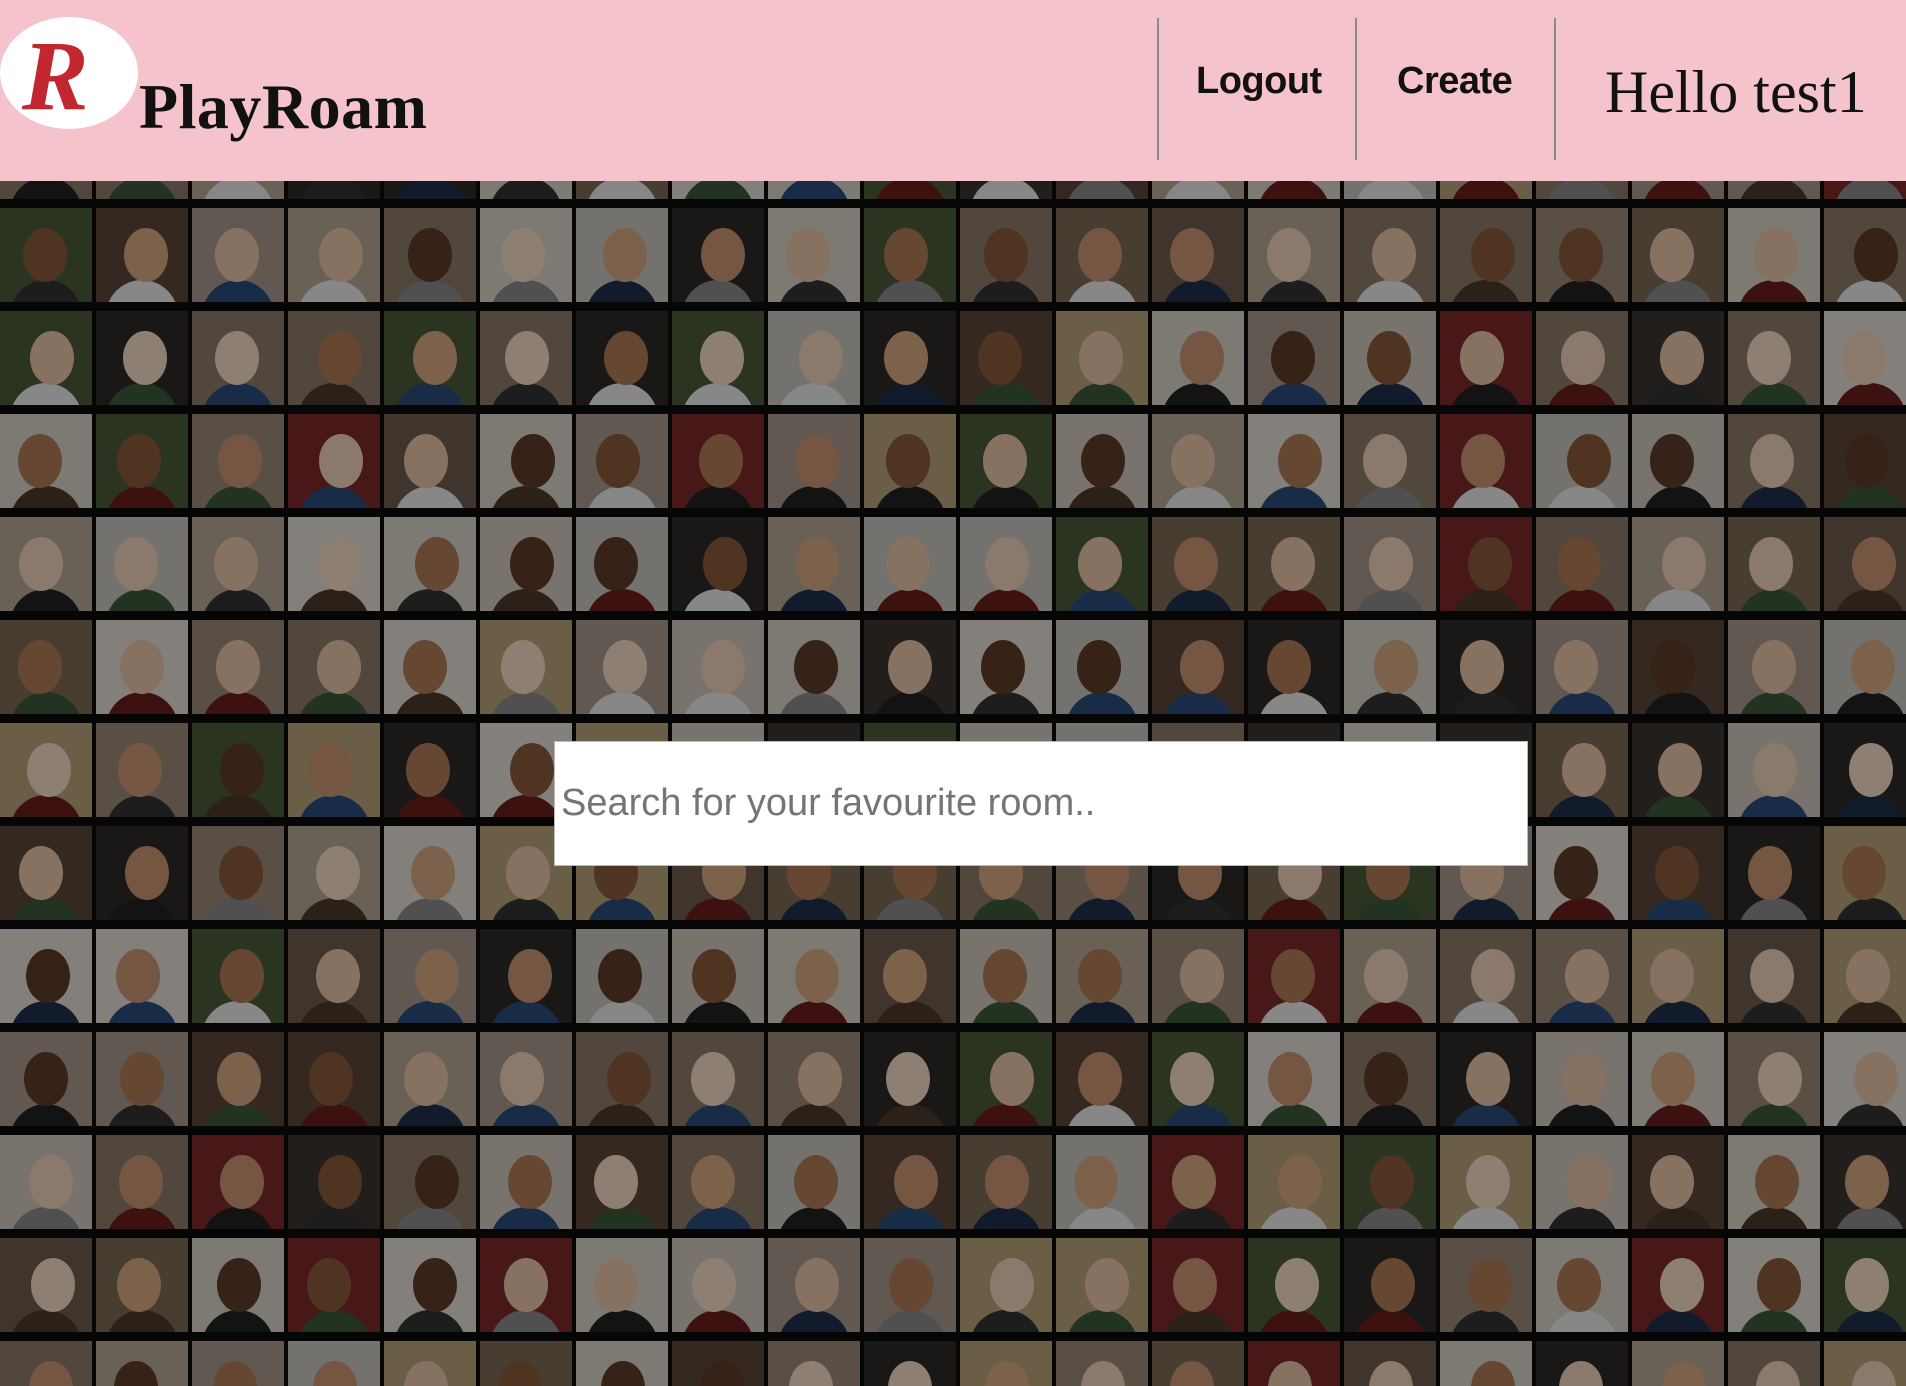 This screenshot has height=1386, width=1906. Describe the element at coordinates (69, 73) in the screenshot. I see `logo: R` at that location.